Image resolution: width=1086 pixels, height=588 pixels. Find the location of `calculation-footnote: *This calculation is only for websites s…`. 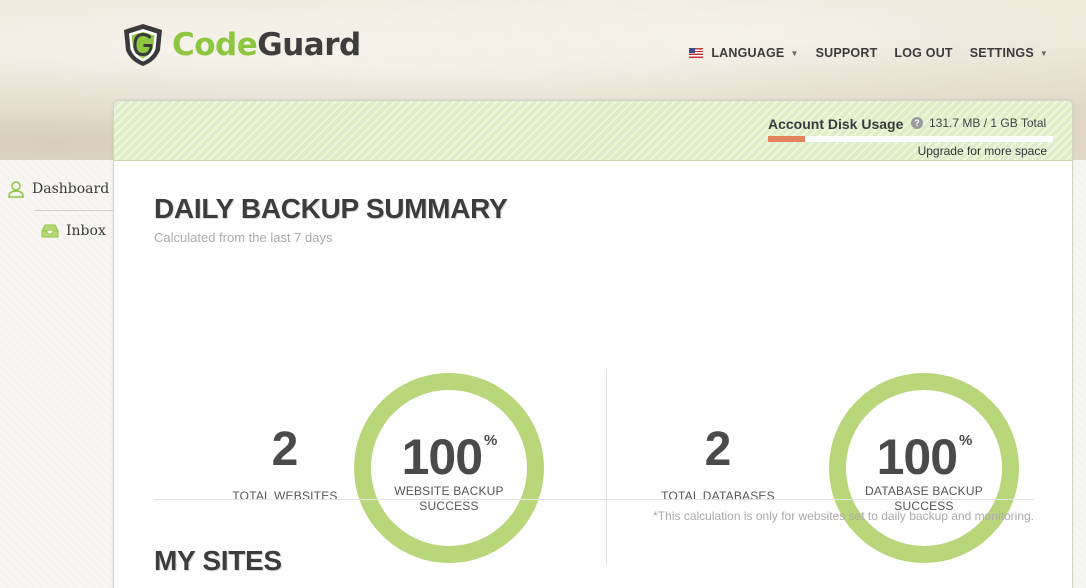

calculation-footnote: *This calculation is only for websites s… is located at coordinates (843, 516).